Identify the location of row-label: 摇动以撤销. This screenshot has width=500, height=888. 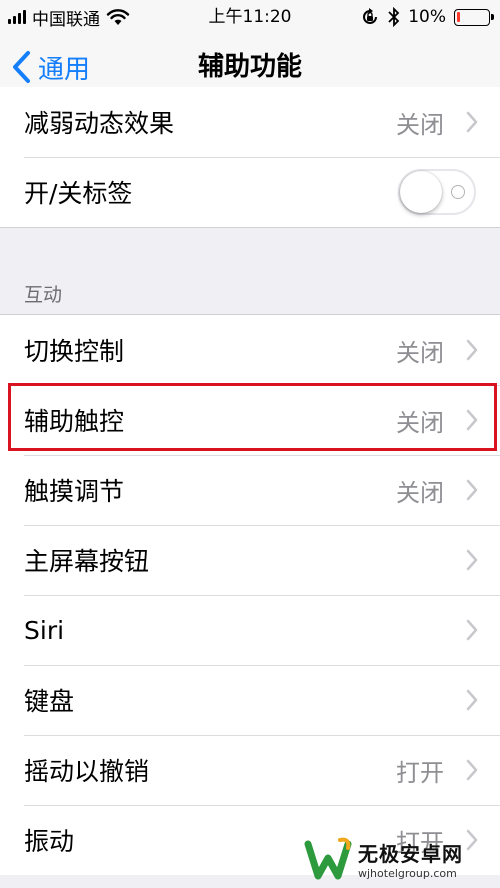
(87, 771).